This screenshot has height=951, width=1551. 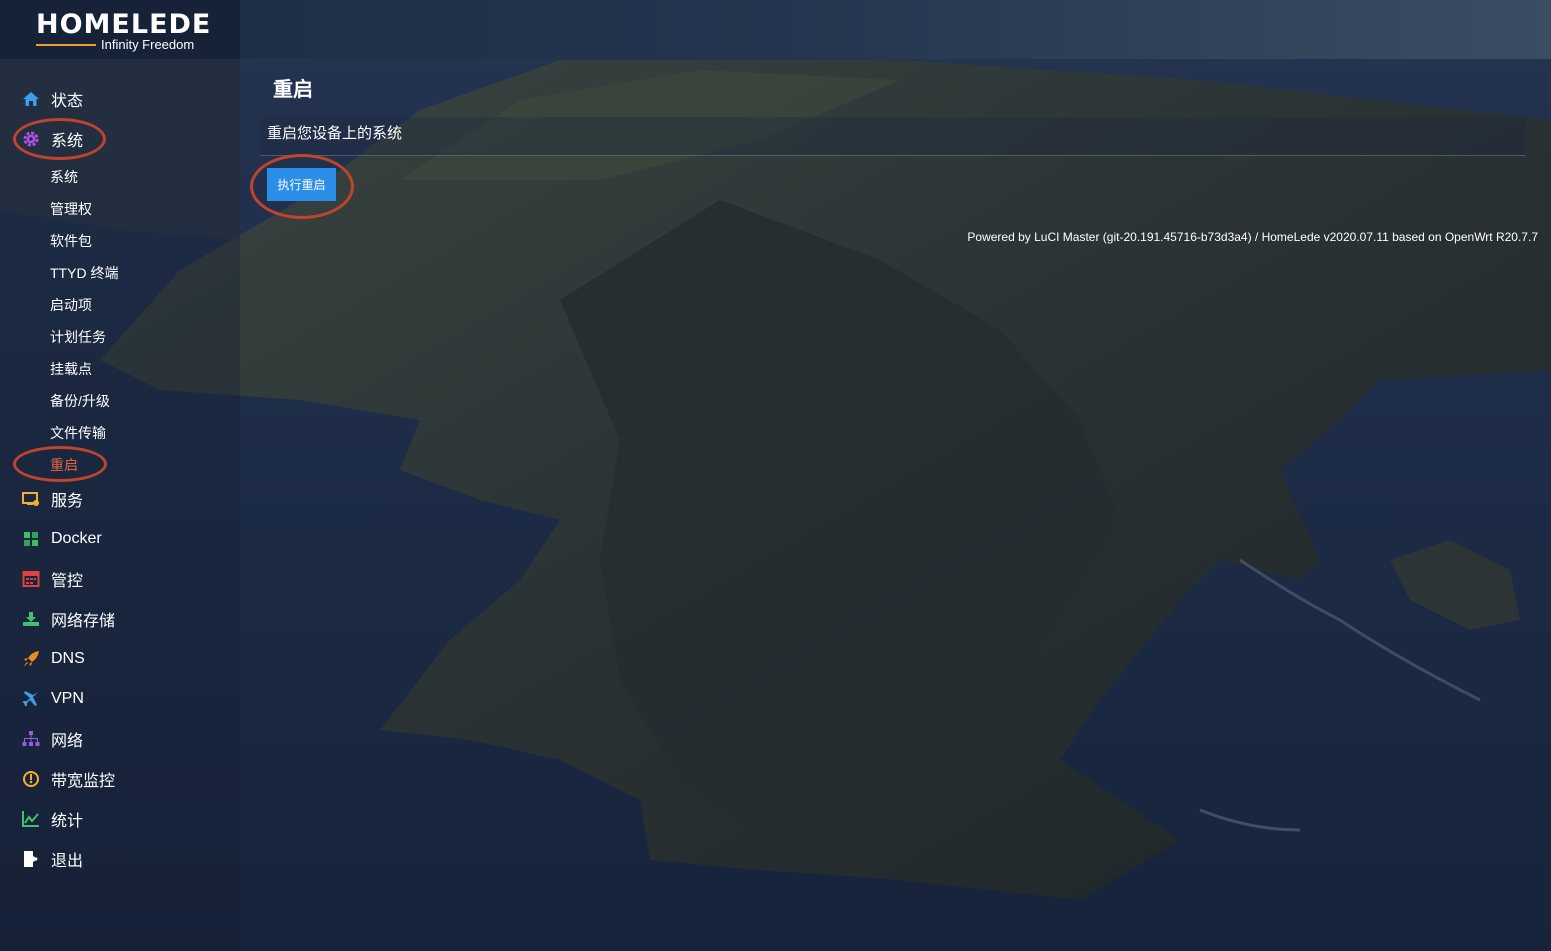 I want to click on plane-icon, so click(x=30, y=698).